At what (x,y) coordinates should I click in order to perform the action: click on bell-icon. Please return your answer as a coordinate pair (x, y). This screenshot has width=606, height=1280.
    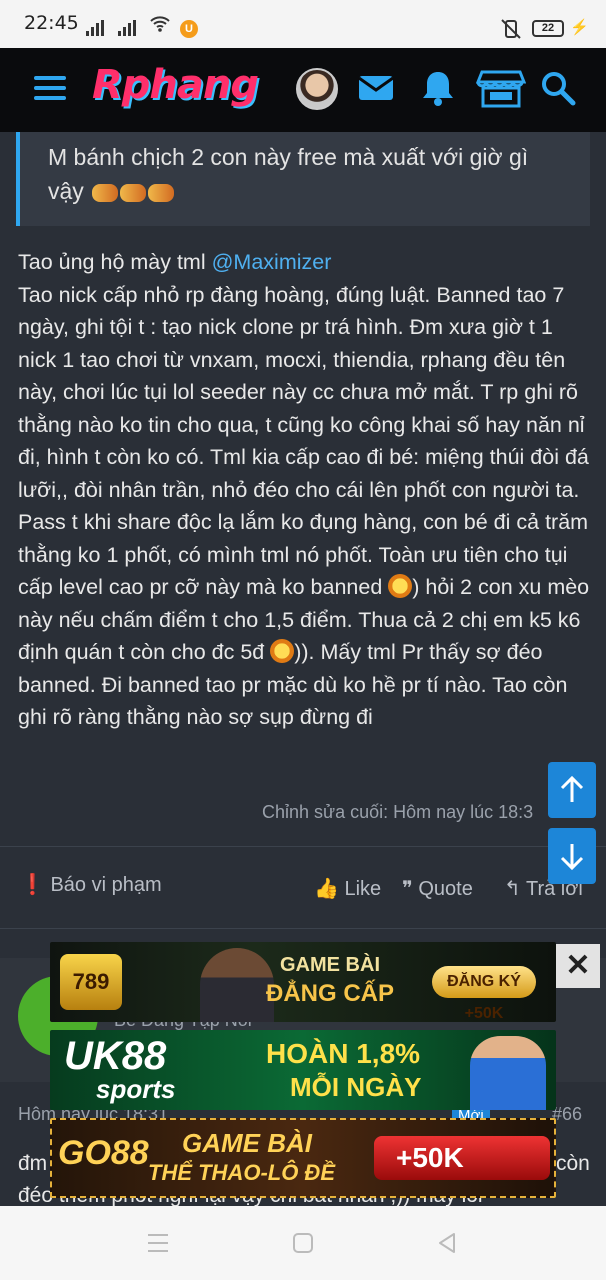
    Looking at the image, I should click on (438, 88).